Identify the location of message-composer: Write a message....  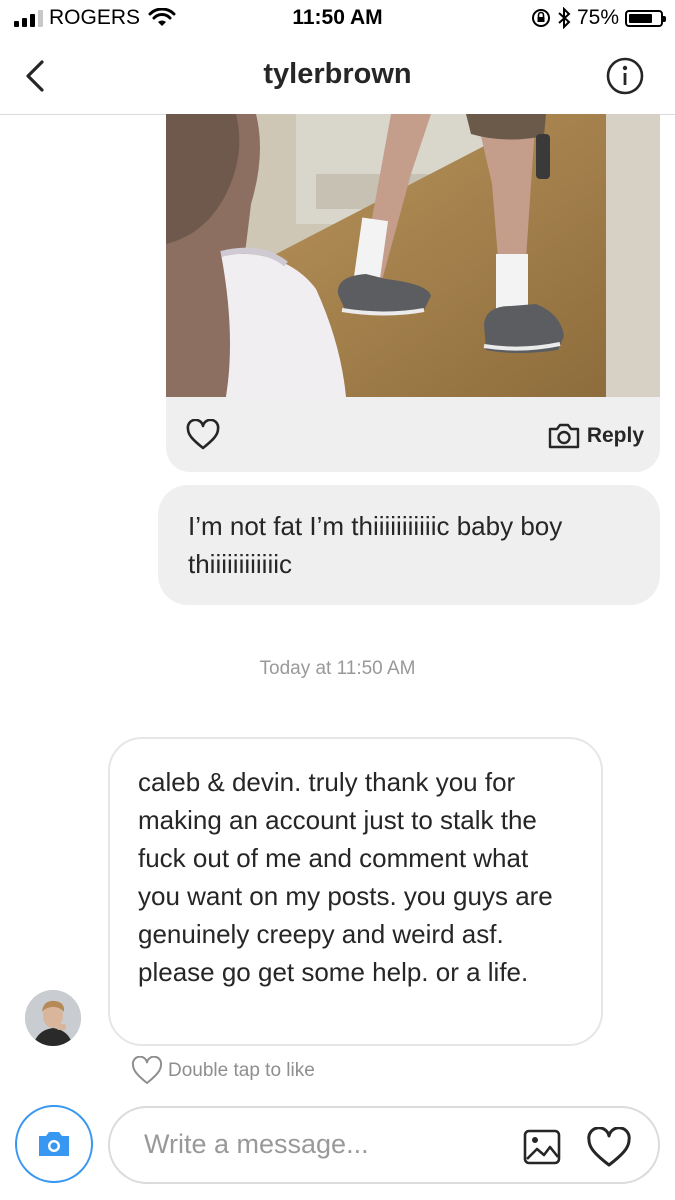
(384, 1145).